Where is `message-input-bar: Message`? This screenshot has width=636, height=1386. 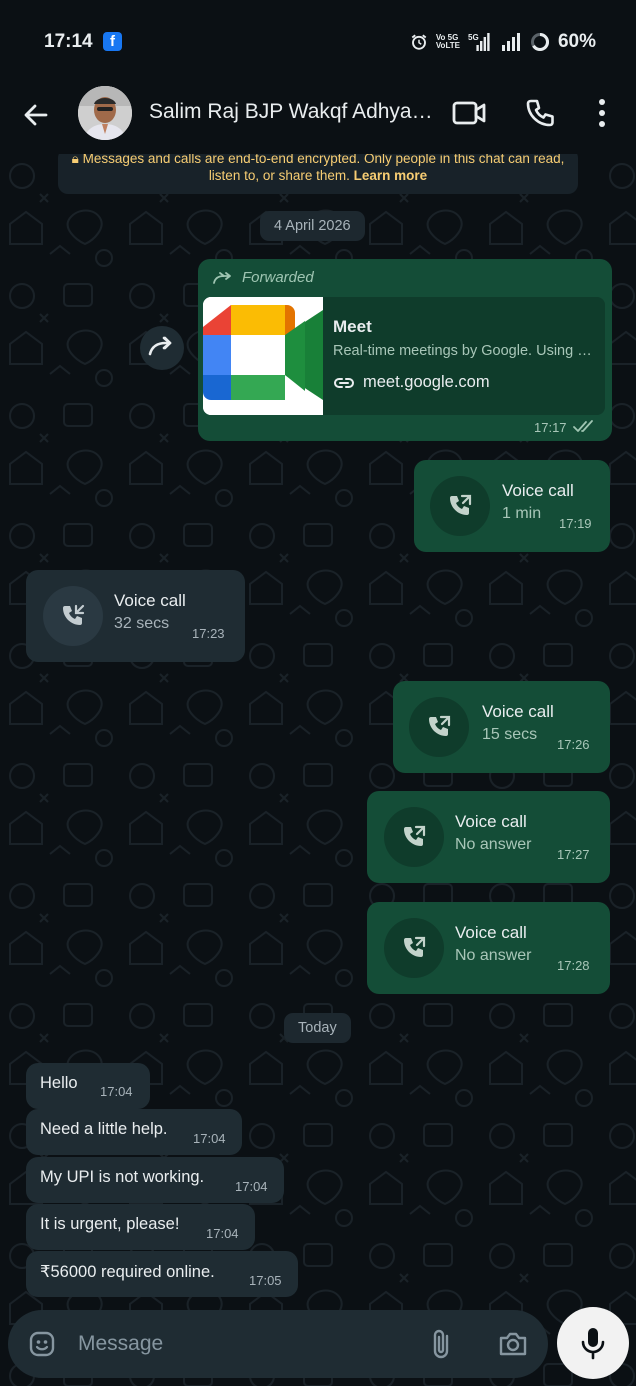 message-input-bar: Message is located at coordinates (278, 1344).